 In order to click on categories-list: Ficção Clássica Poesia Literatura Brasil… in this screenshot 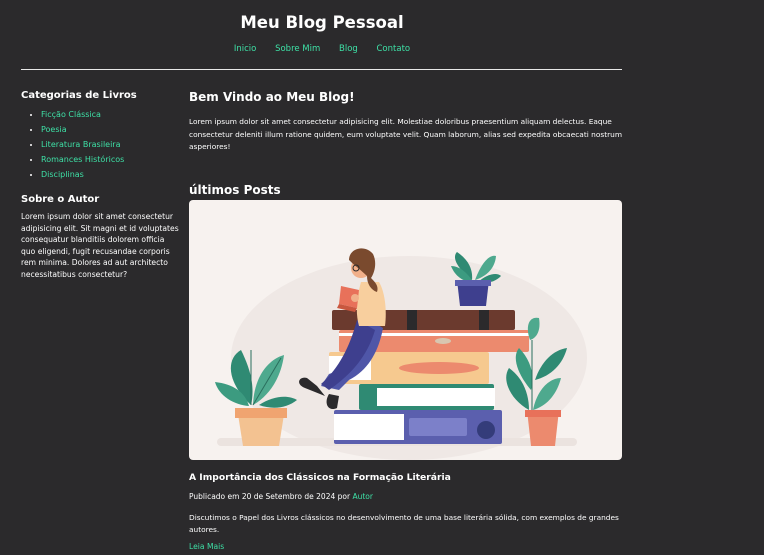, I will do `click(101, 144)`.